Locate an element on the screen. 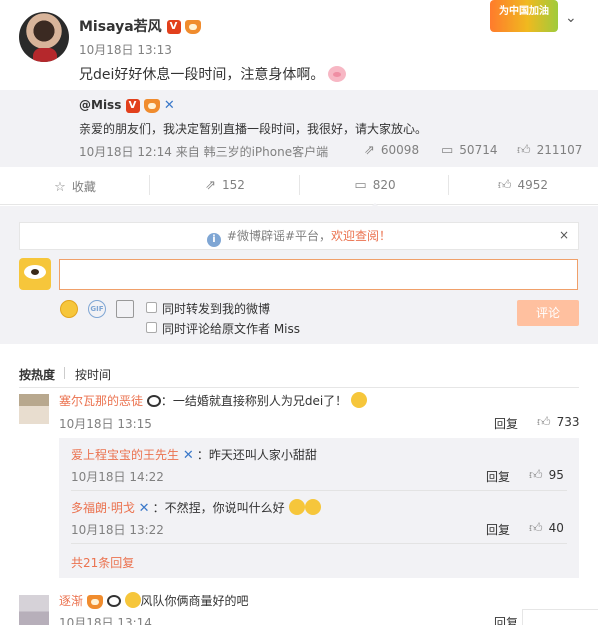  notice-link: 欢迎查阅！ is located at coordinates (361, 236).